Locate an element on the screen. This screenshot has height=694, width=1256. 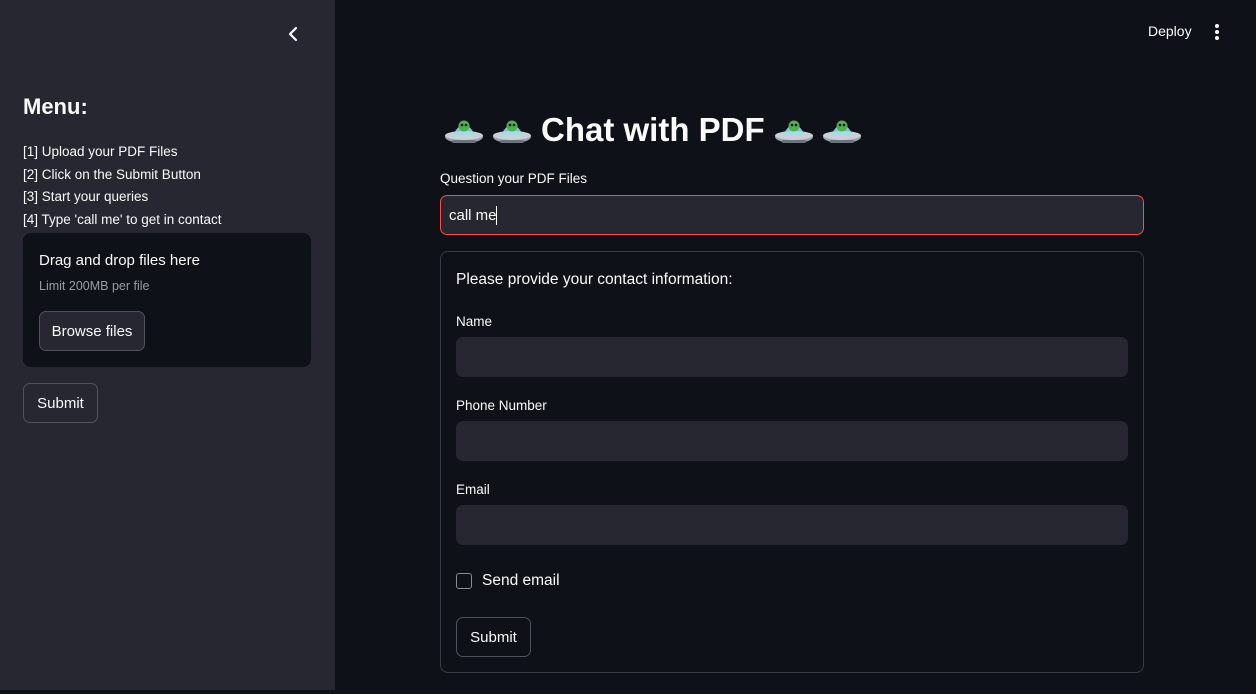
checkbox-square is located at coordinates (464, 581).